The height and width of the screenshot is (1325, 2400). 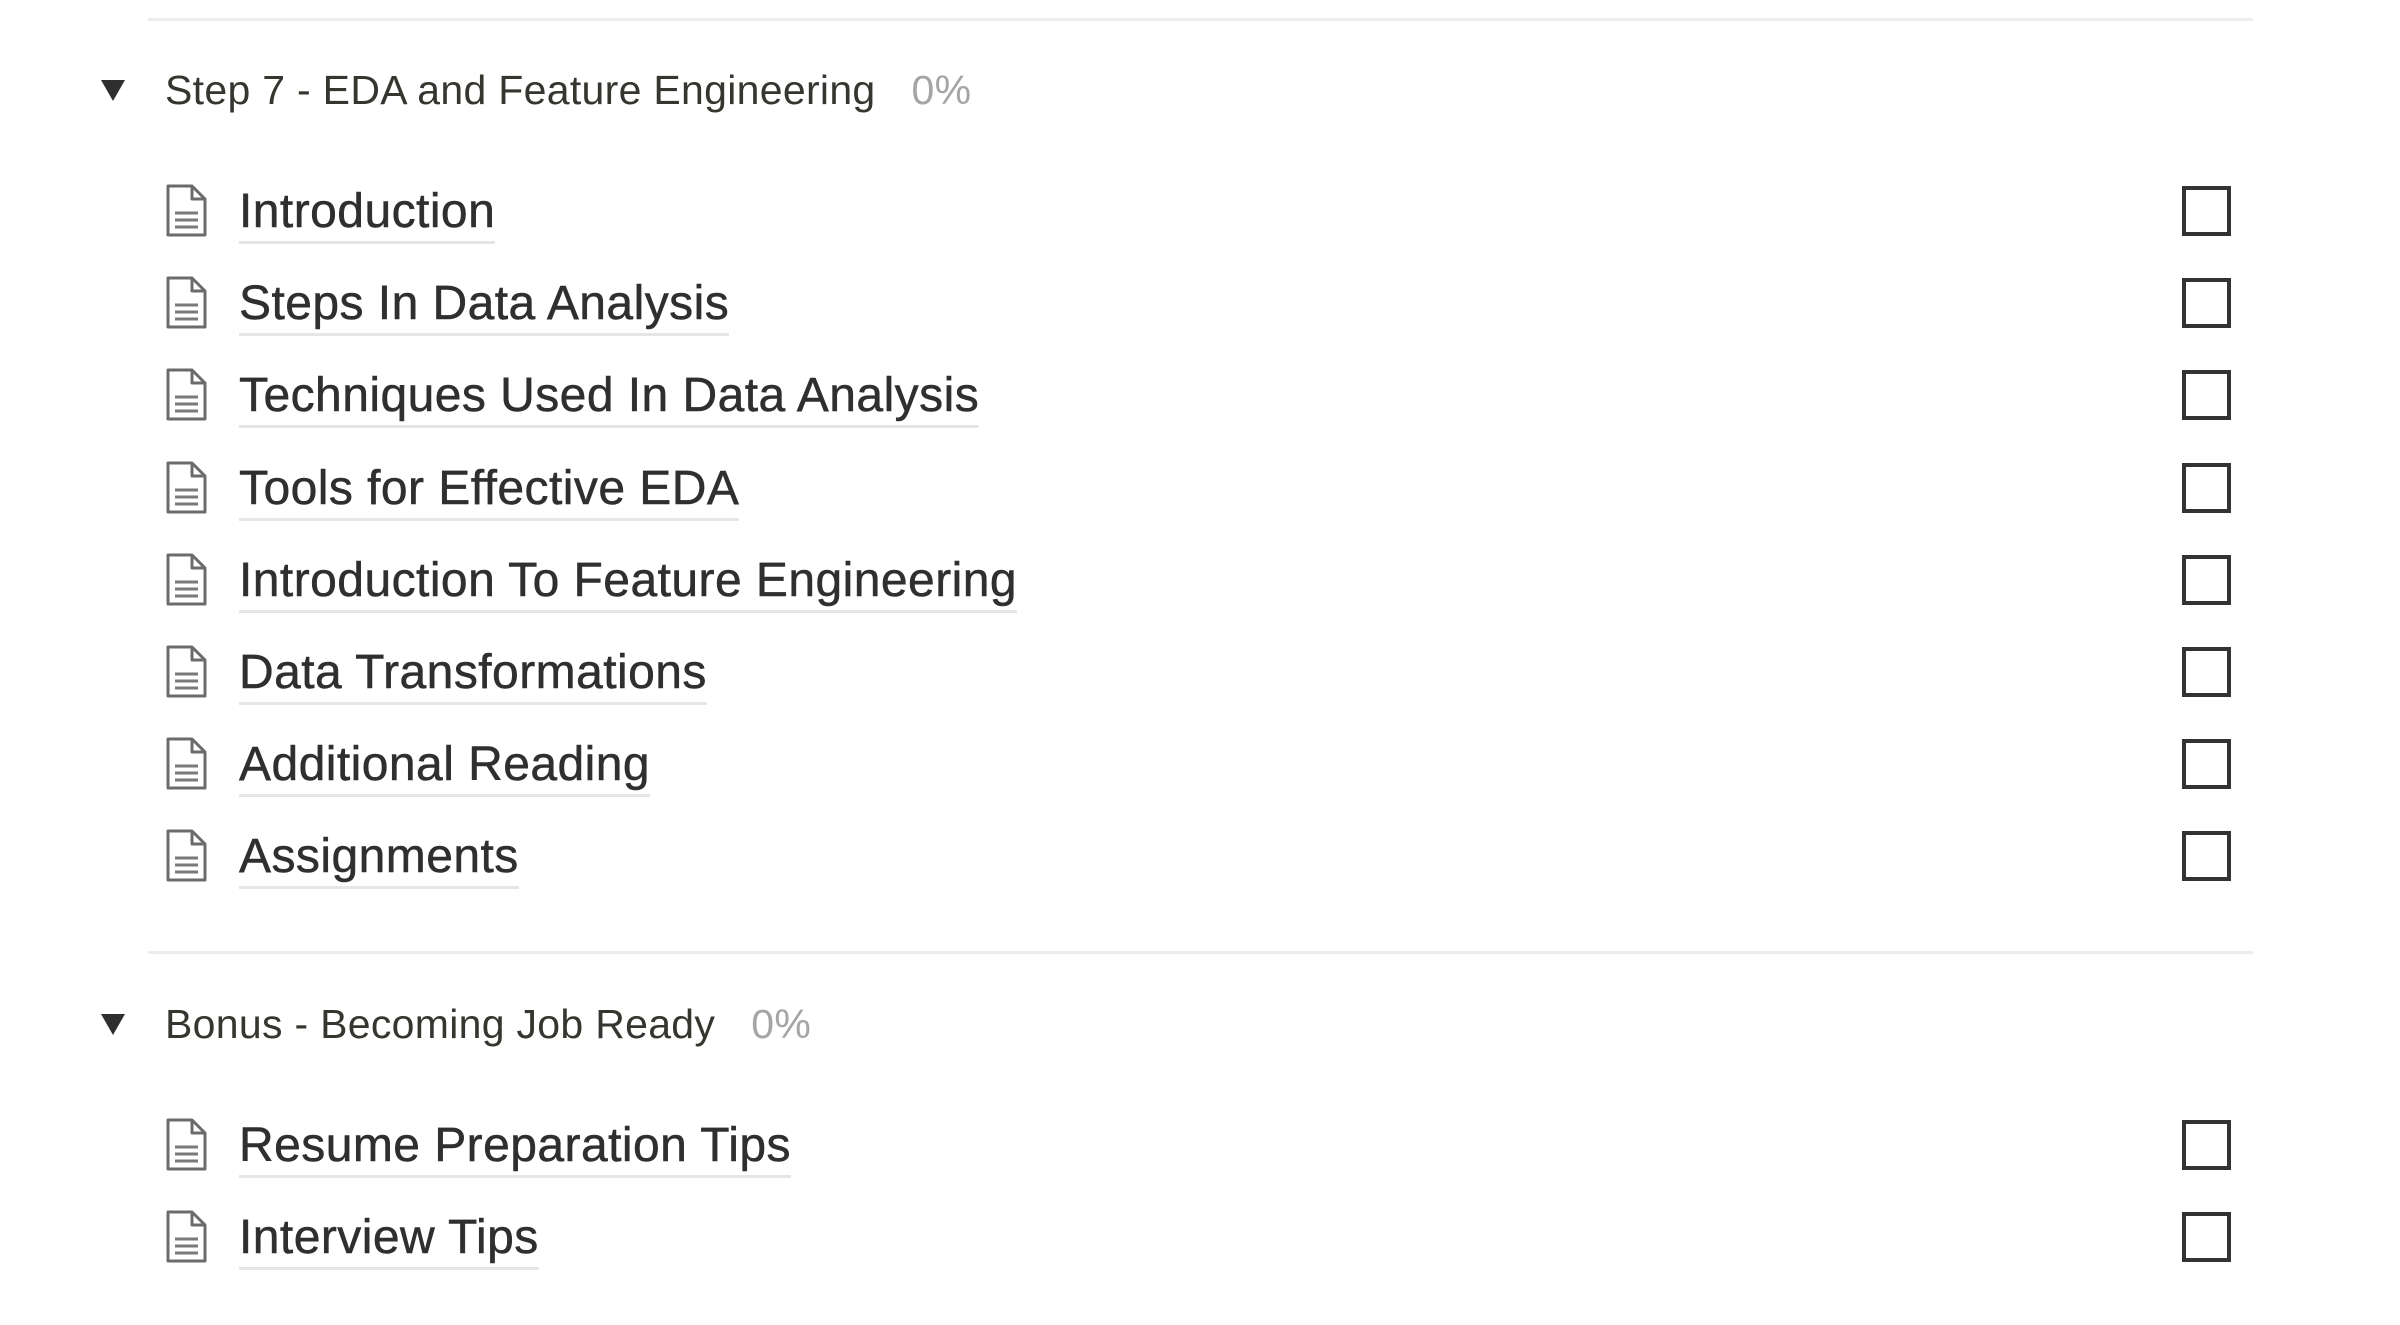 I want to click on section-title: Bonus - Becoming Job Ready 0%, so click(x=488, y=1024).